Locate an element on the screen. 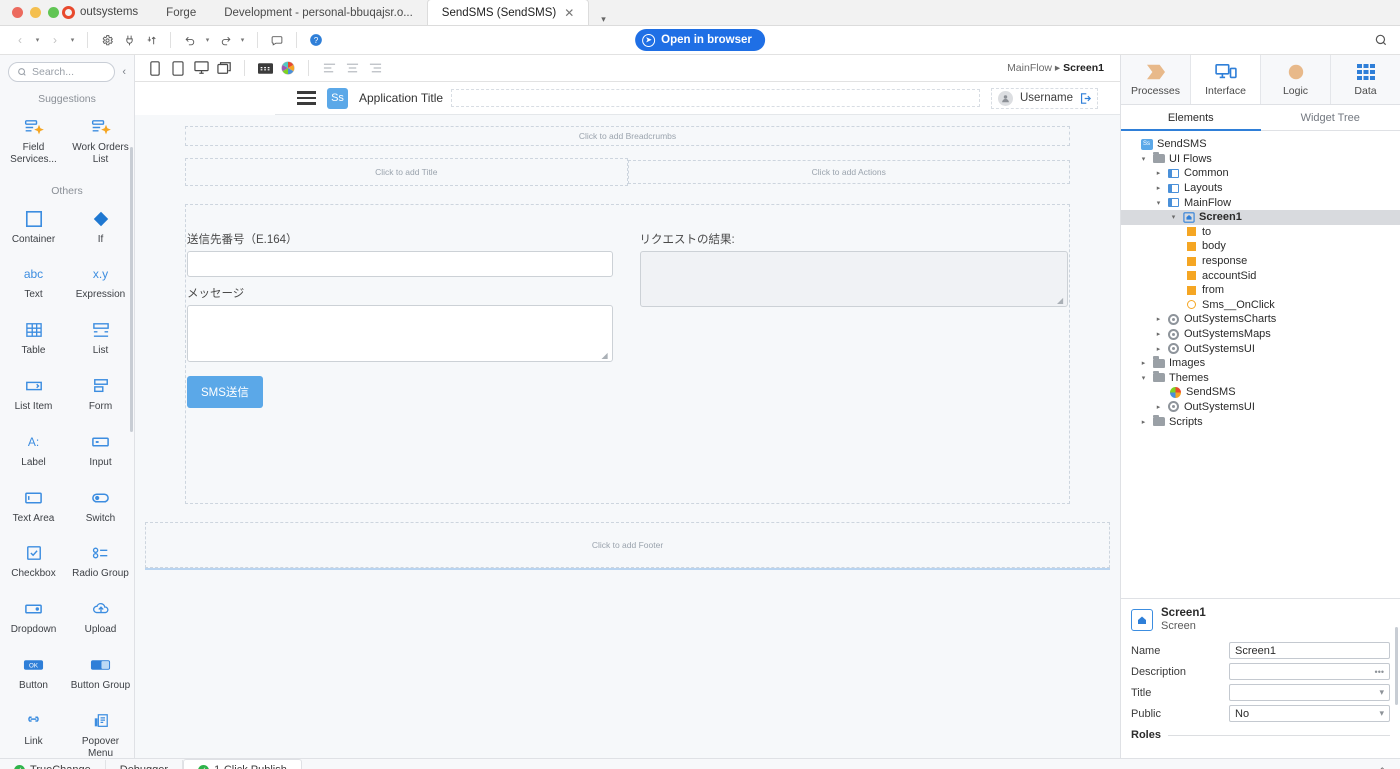 The height and width of the screenshot is (769, 1400). global-search-icon is located at coordinates (1381, 40).